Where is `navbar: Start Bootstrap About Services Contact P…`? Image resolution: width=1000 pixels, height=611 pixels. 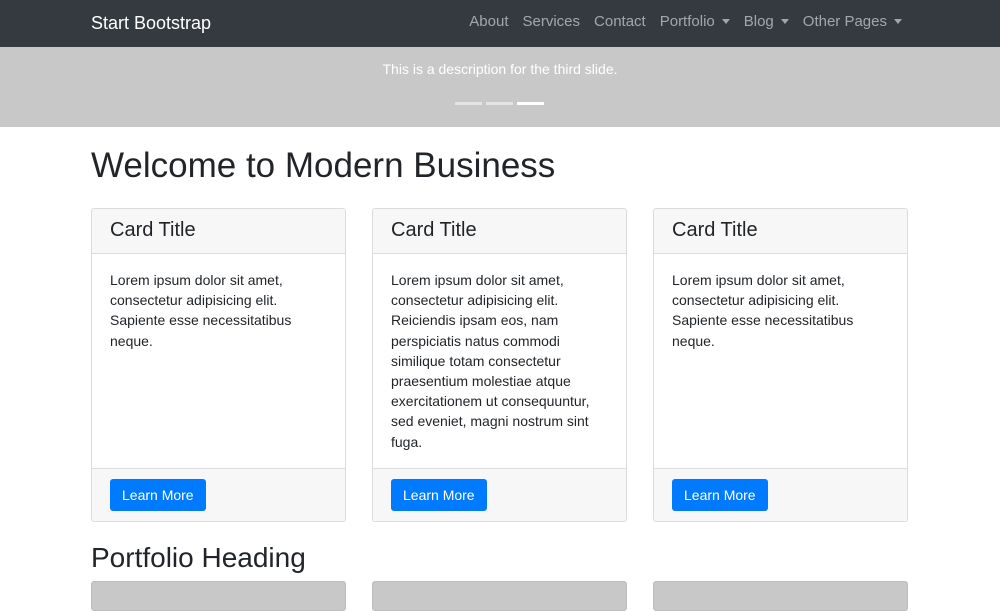
navbar: Start Bootstrap About Services Contact P… is located at coordinates (500, 23).